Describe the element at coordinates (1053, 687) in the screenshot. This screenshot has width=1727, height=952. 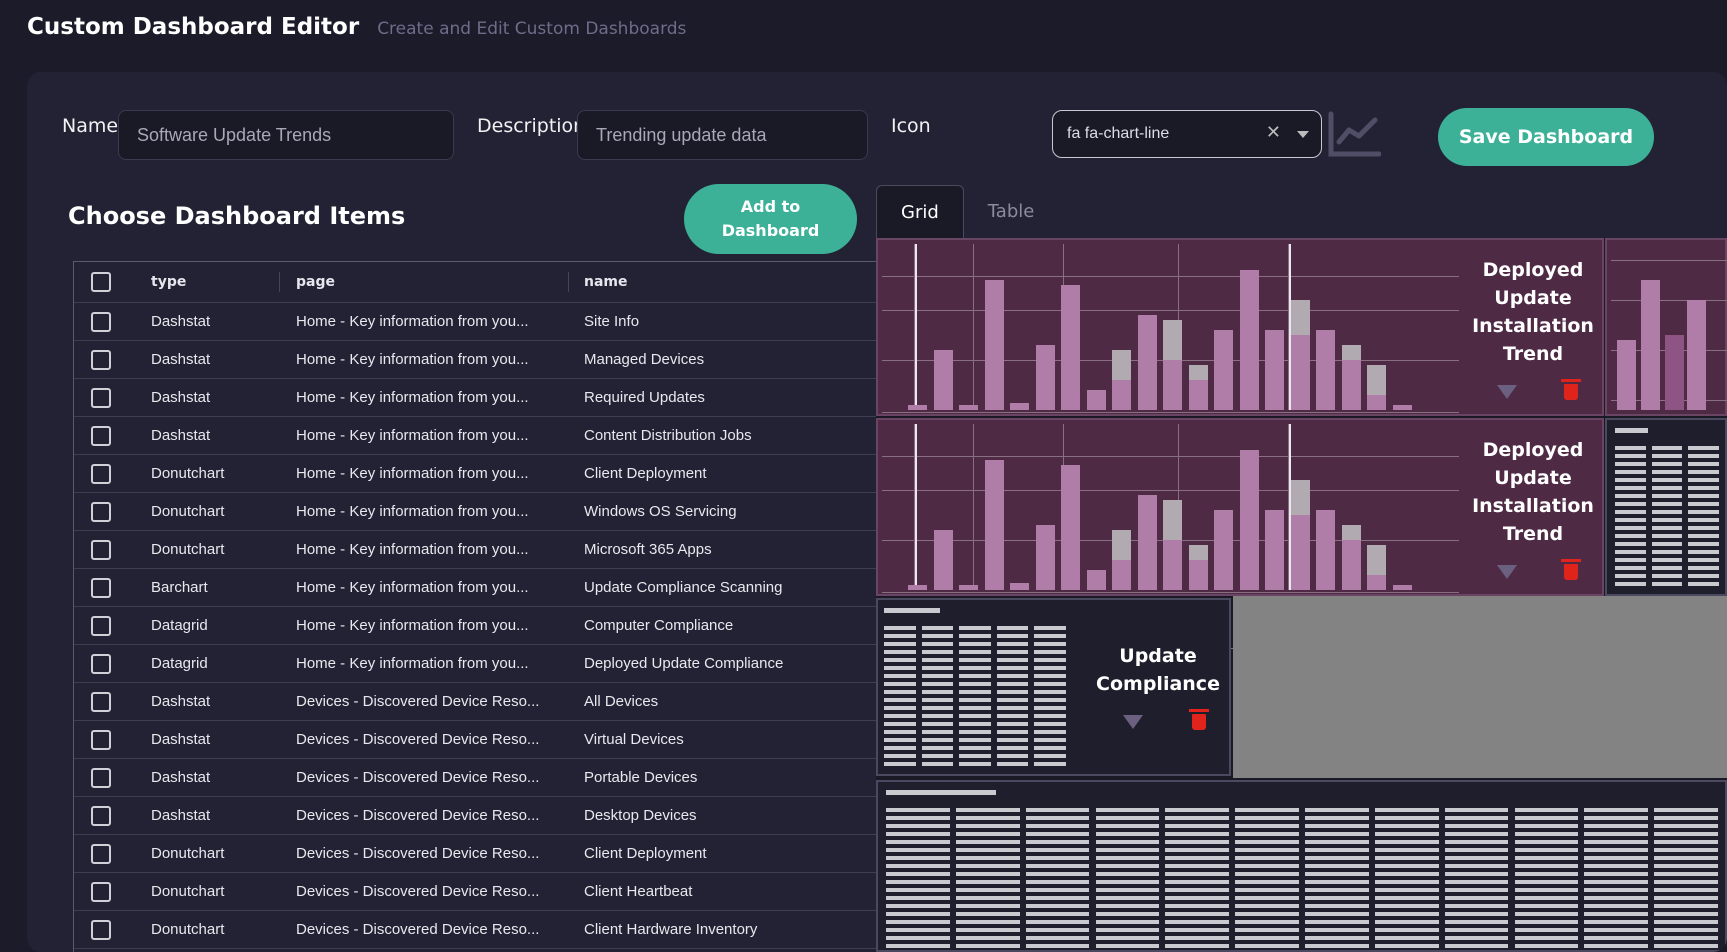
I see `widget-update-compliance: Update Compliance` at that location.